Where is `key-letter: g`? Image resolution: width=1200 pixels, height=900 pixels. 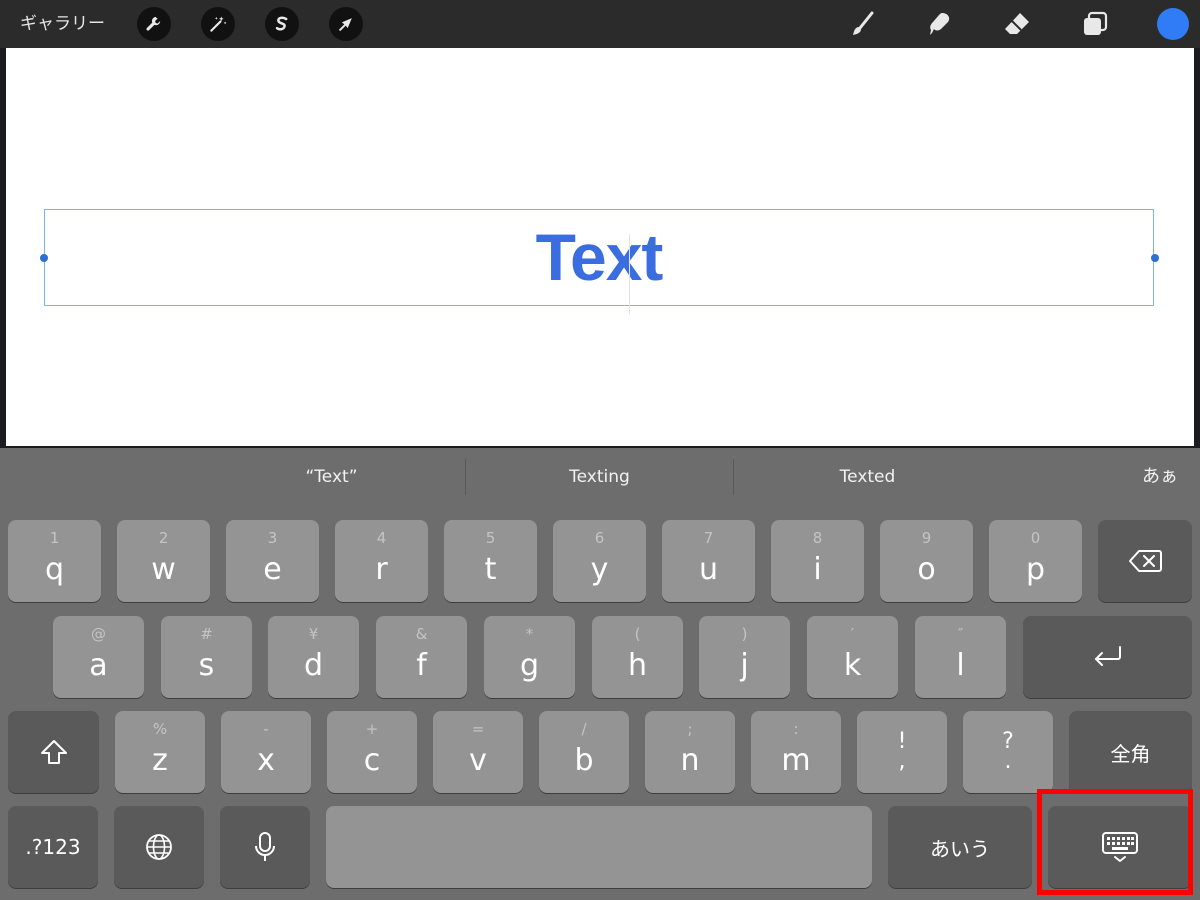
key-letter: g is located at coordinates (529, 665).